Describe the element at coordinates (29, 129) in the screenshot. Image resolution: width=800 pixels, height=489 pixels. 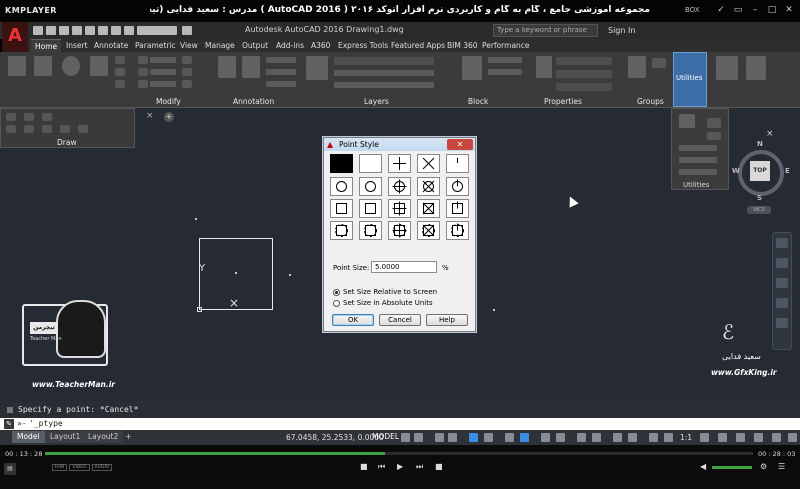
I see `wipeout-icon` at that location.